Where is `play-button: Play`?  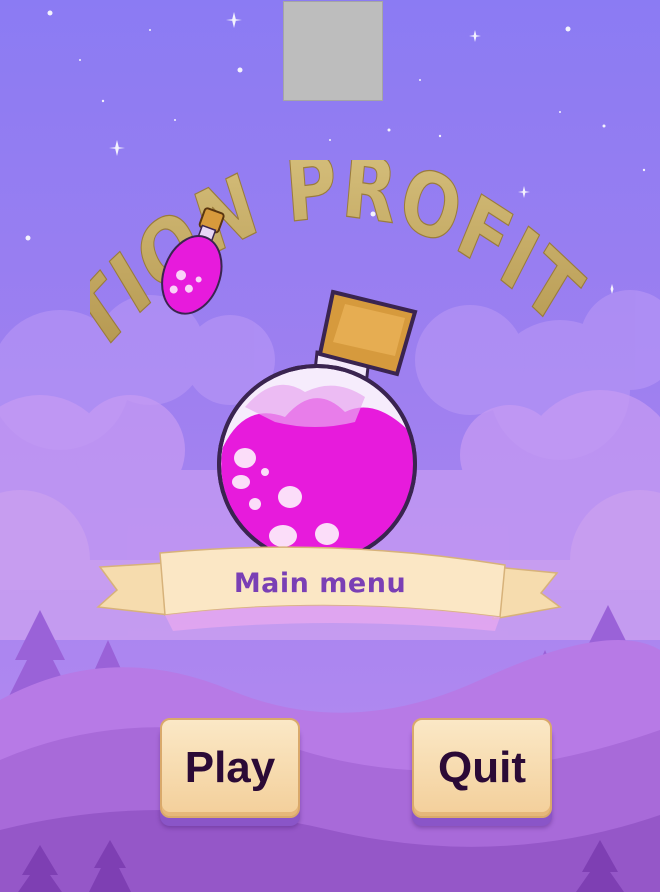
play-button: Play is located at coordinates (230, 768).